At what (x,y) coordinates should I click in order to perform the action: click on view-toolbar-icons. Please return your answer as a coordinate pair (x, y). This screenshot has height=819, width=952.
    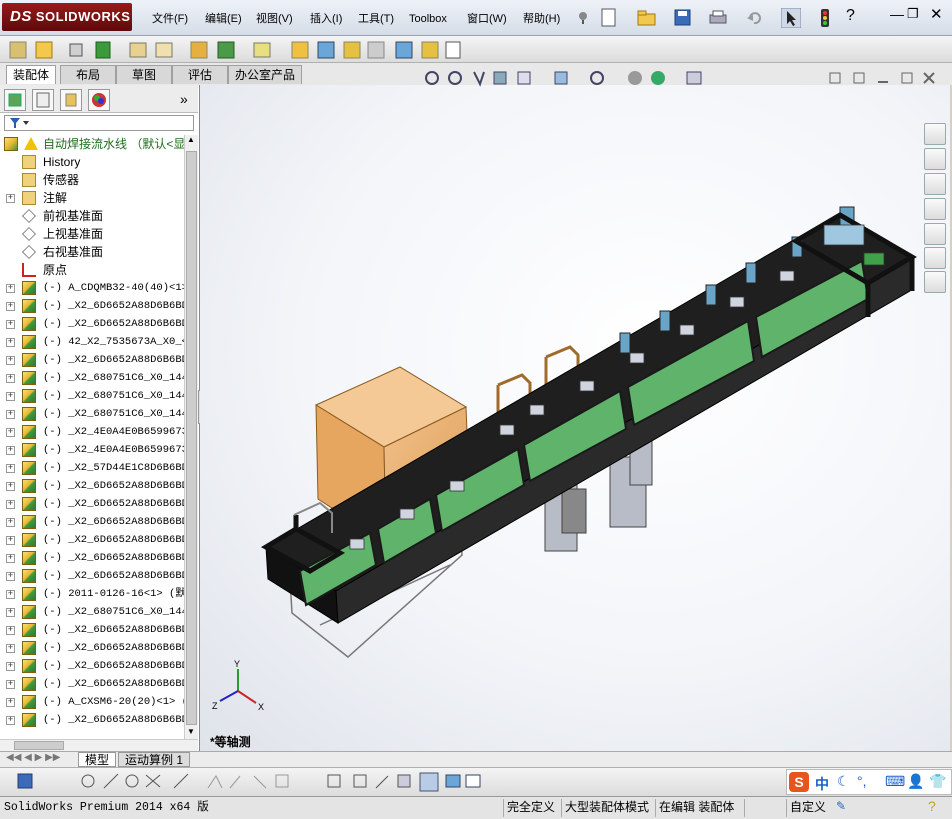
    Looking at the image, I should click on (572, 79).